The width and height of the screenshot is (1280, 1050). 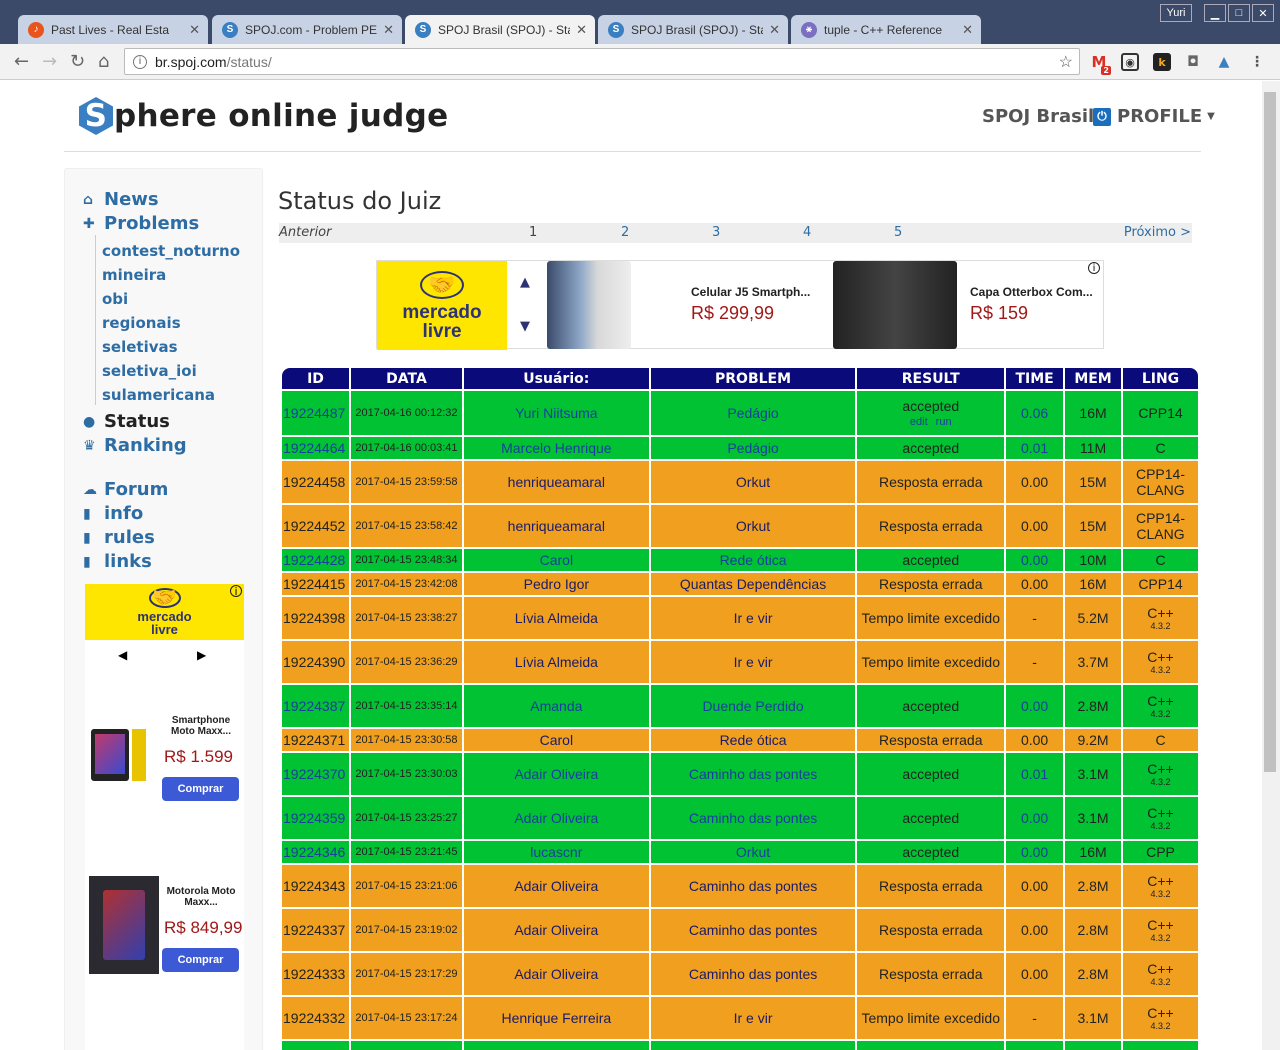 What do you see at coordinates (315, 560) in the screenshot?
I see `submission-id: 19224428` at bounding box center [315, 560].